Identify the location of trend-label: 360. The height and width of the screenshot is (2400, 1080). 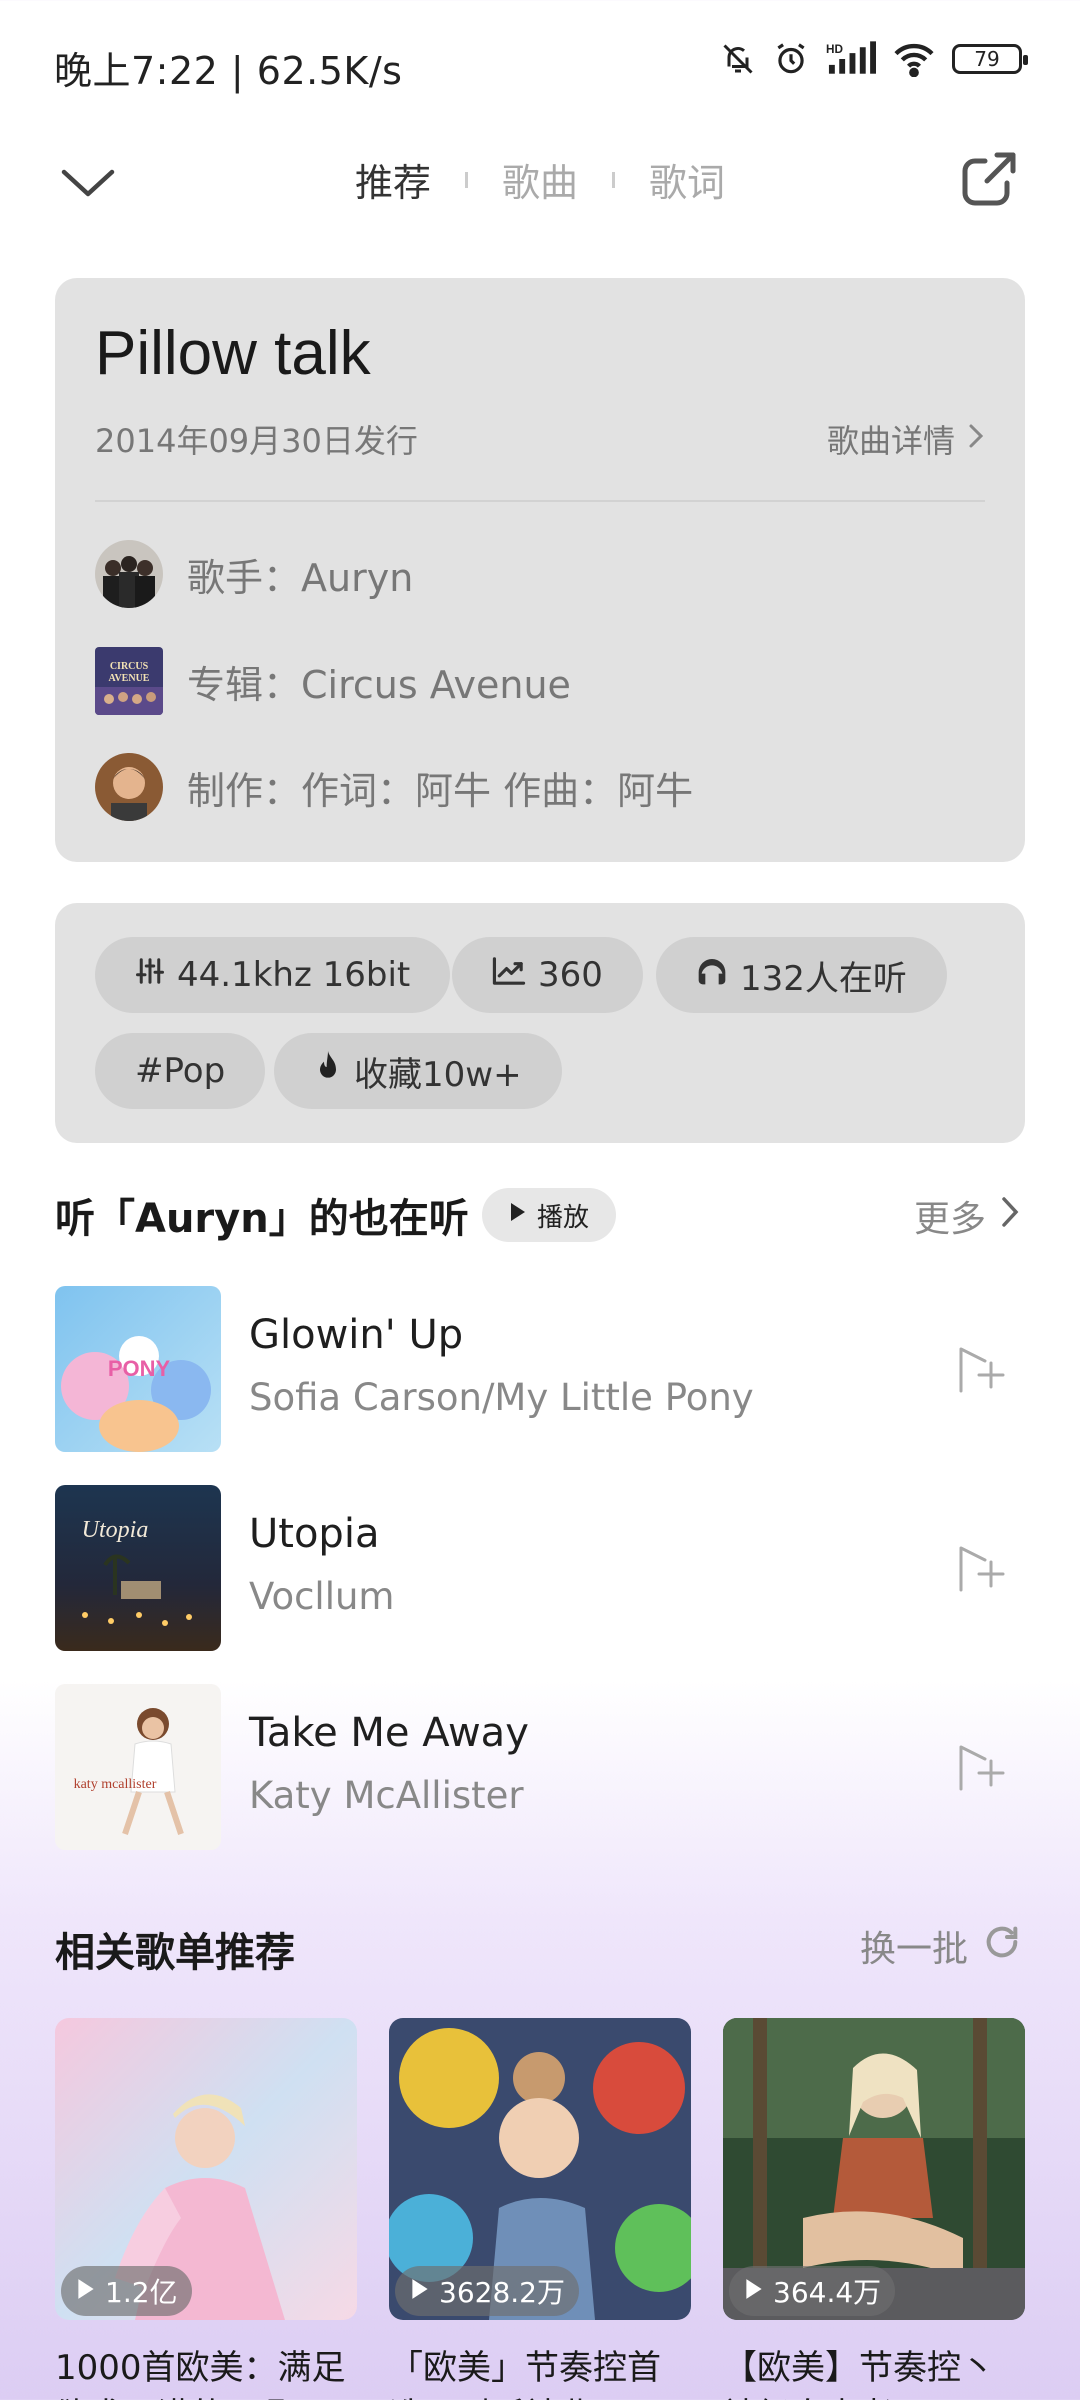
(570, 975).